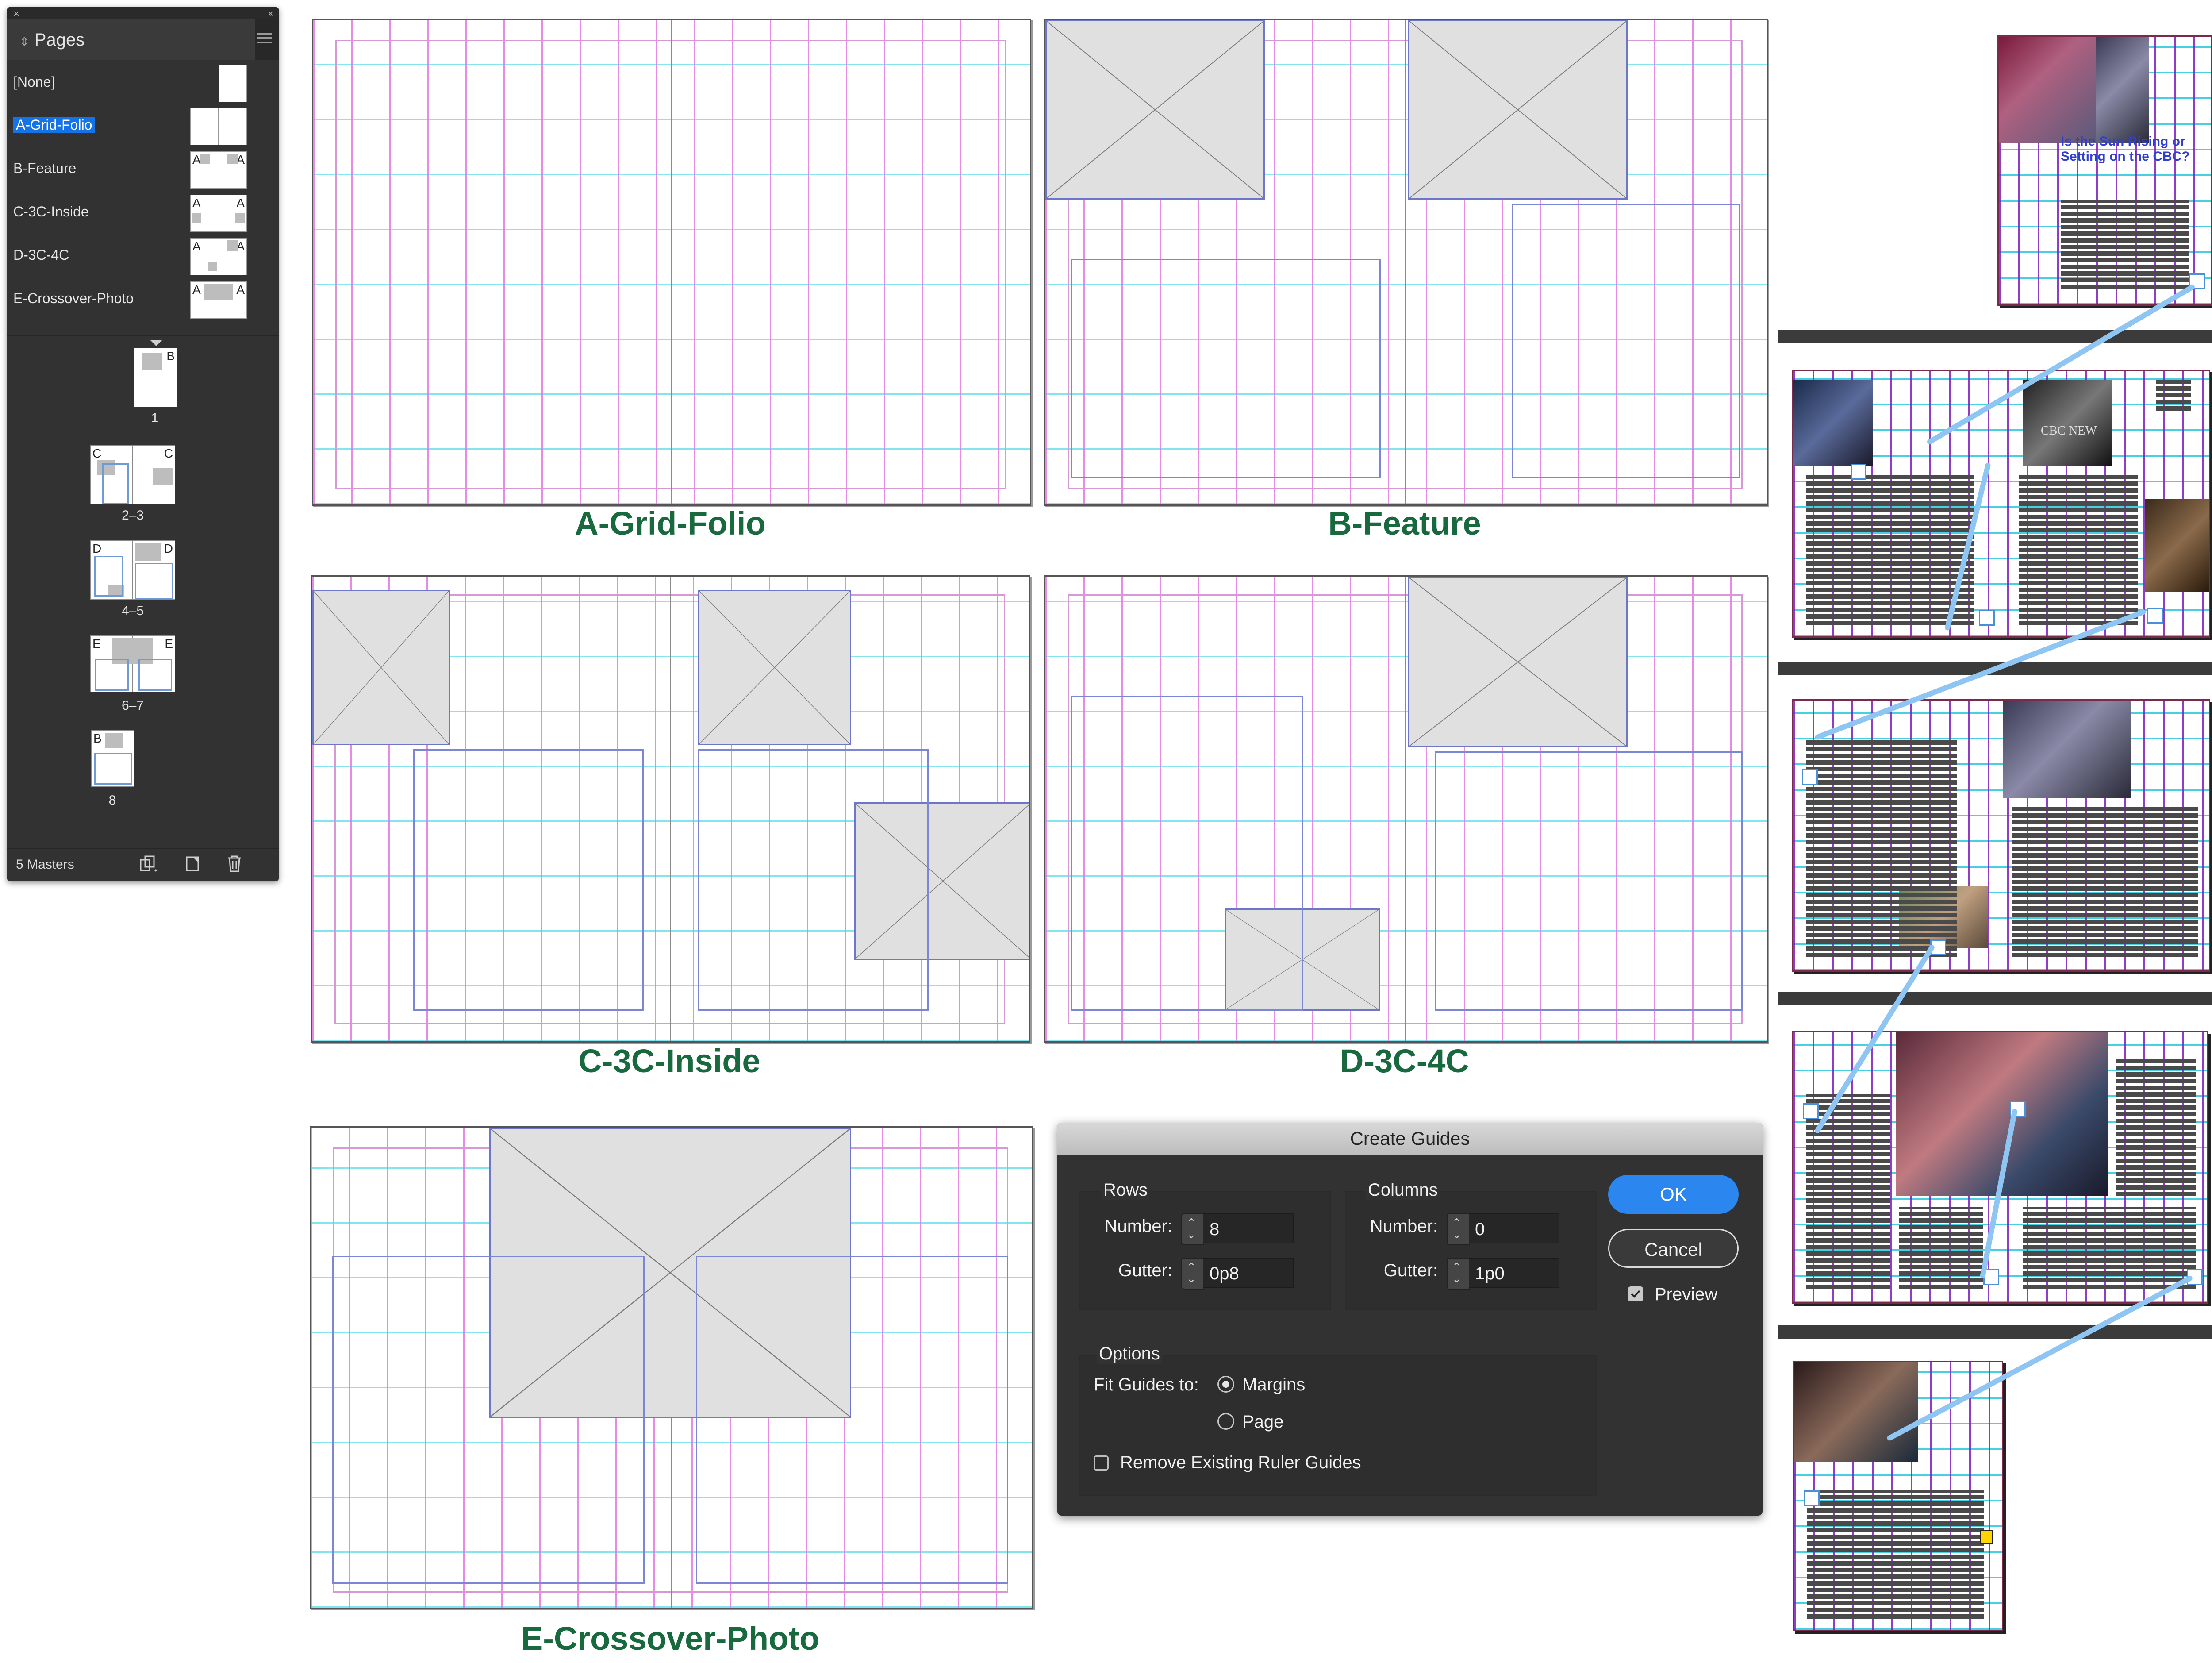 This screenshot has height=1663, width=2212. Describe the element at coordinates (1514, 1273) in the screenshot. I see `columns-gutter-input: 1p0` at that location.